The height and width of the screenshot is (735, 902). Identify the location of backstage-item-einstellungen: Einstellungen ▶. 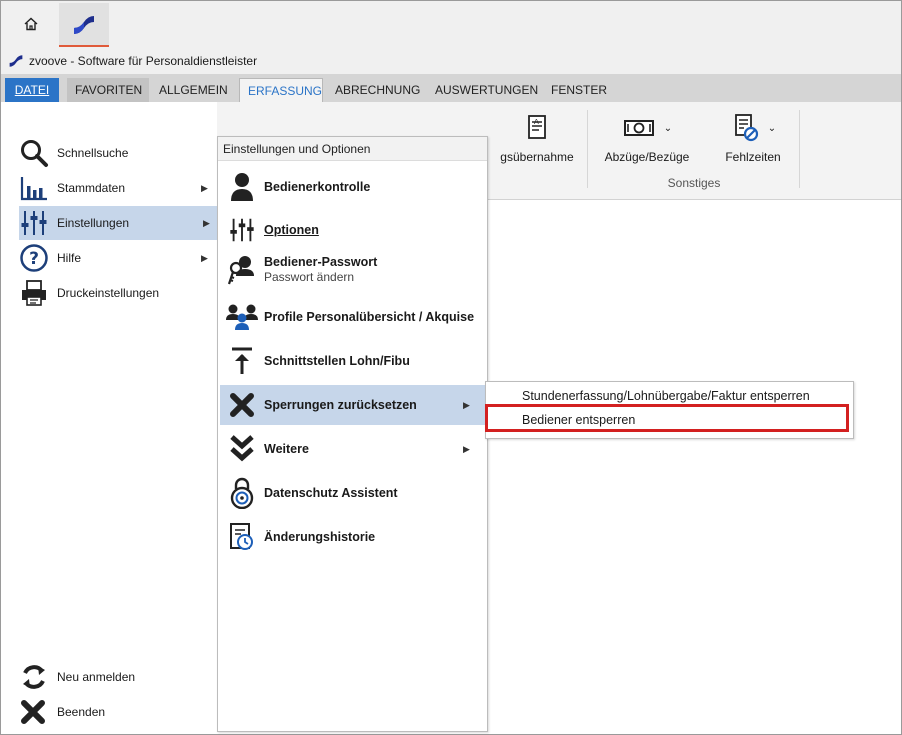
(118, 223).